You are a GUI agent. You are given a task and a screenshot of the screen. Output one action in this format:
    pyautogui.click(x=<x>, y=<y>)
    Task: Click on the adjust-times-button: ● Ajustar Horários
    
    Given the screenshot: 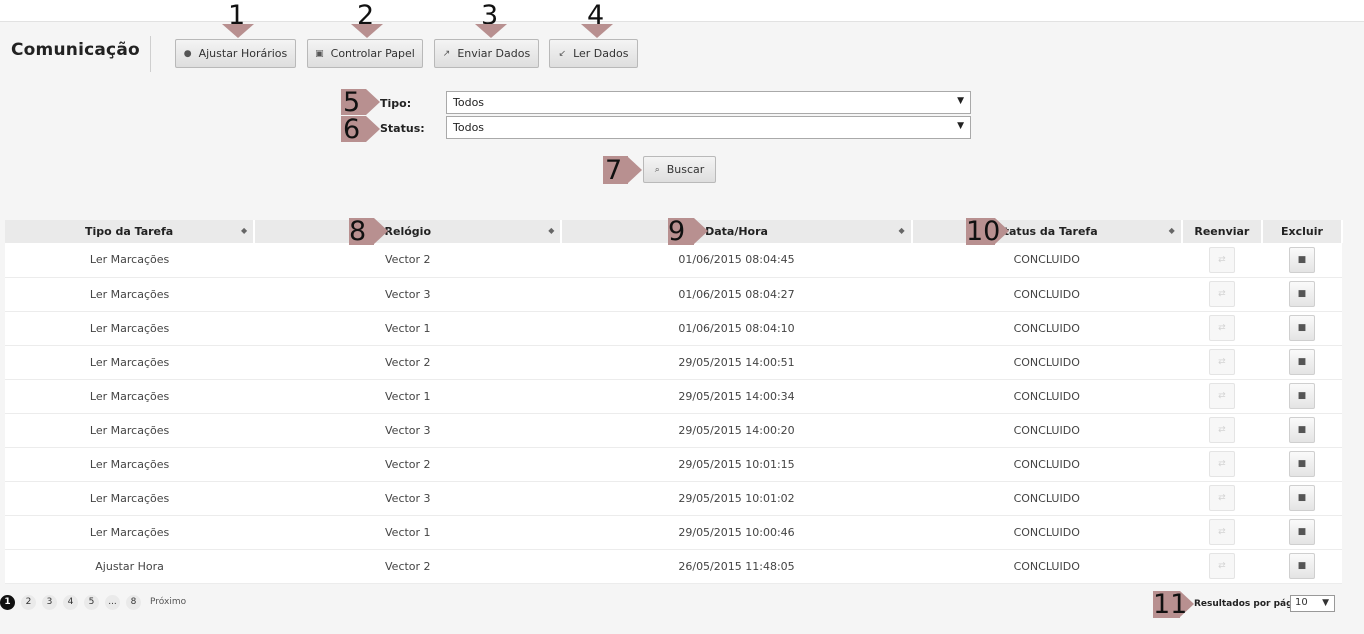 What is the action you would take?
    pyautogui.click(x=235, y=53)
    